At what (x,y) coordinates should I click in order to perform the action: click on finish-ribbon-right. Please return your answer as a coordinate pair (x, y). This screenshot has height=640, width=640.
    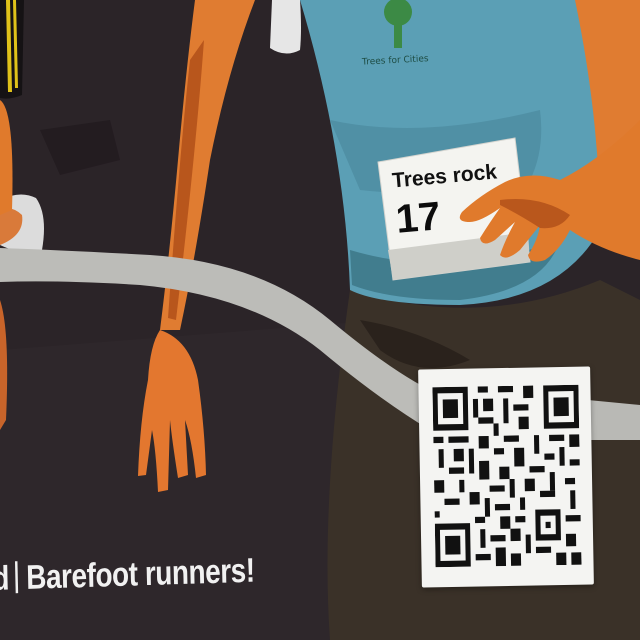
    Looking at the image, I should click on (614, 420).